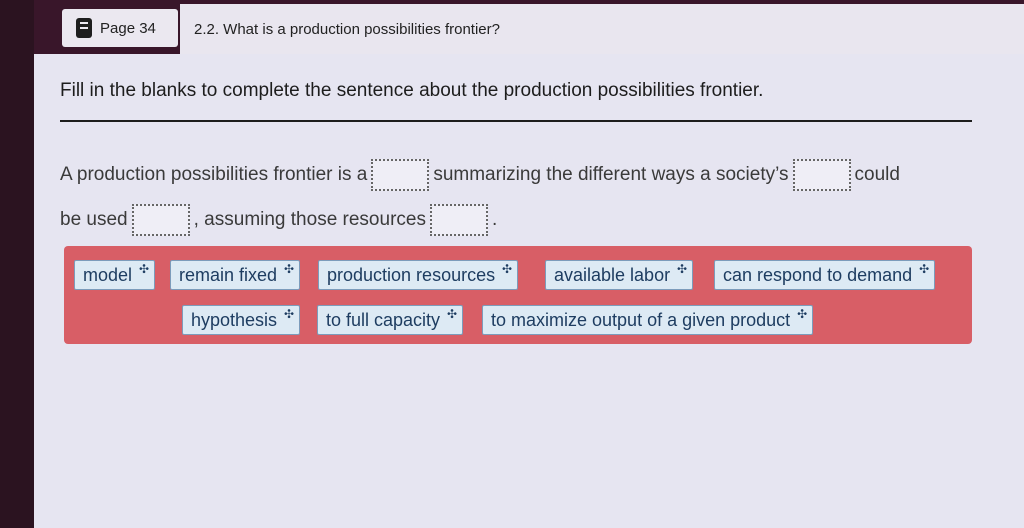  Describe the element at coordinates (411, 274) in the screenshot. I see `chip-label: production resources` at that location.